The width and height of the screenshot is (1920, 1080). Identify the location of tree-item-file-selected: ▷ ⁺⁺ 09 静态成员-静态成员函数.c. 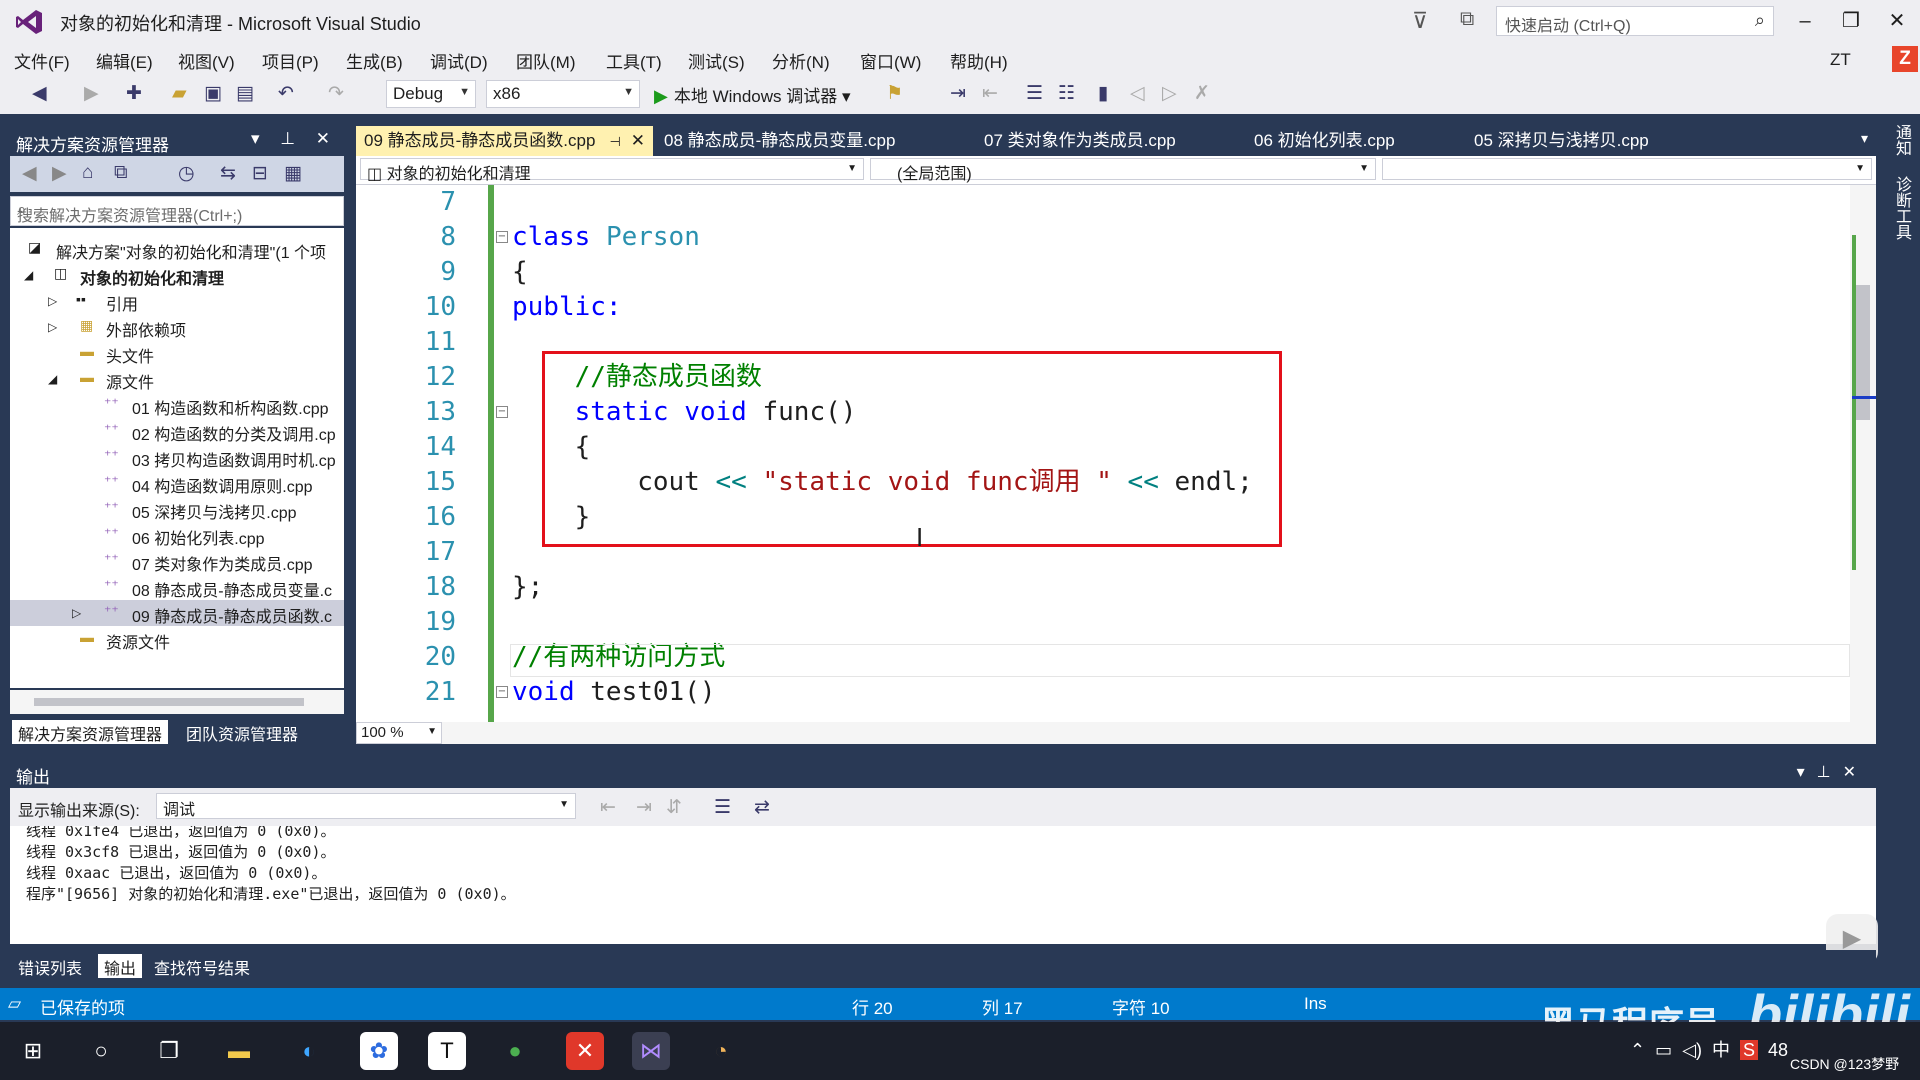
(177, 613).